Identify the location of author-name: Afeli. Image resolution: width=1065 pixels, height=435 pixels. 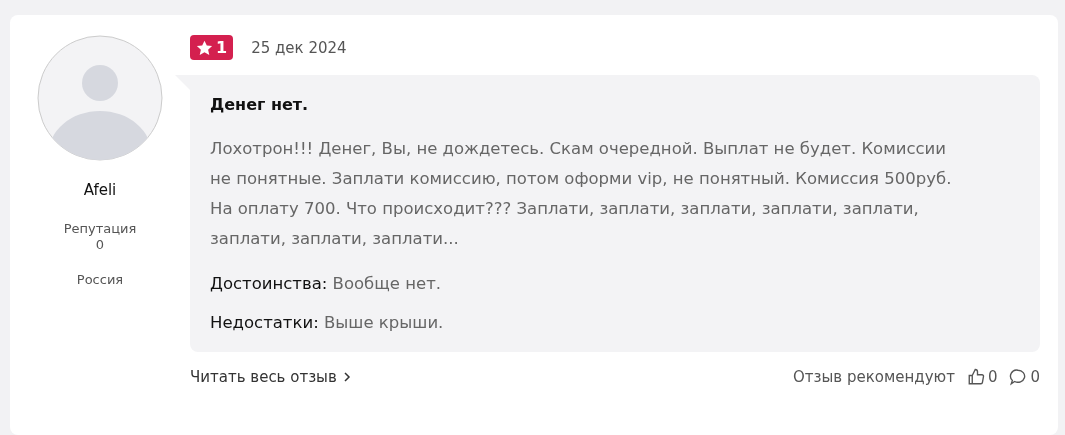
(100, 190).